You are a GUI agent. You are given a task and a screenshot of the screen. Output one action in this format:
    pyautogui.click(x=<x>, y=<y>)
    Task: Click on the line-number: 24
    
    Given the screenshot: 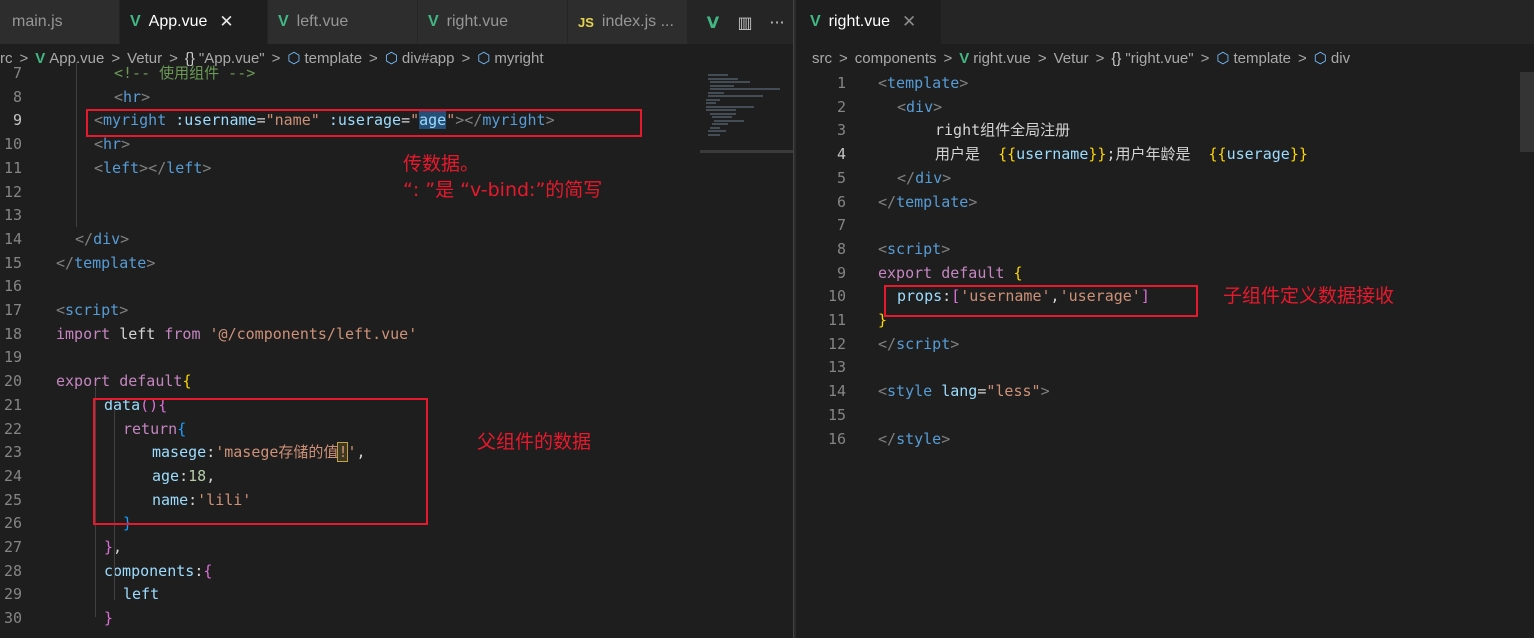 What is the action you would take?
    pyautogui.click(x=12, y=475)
    